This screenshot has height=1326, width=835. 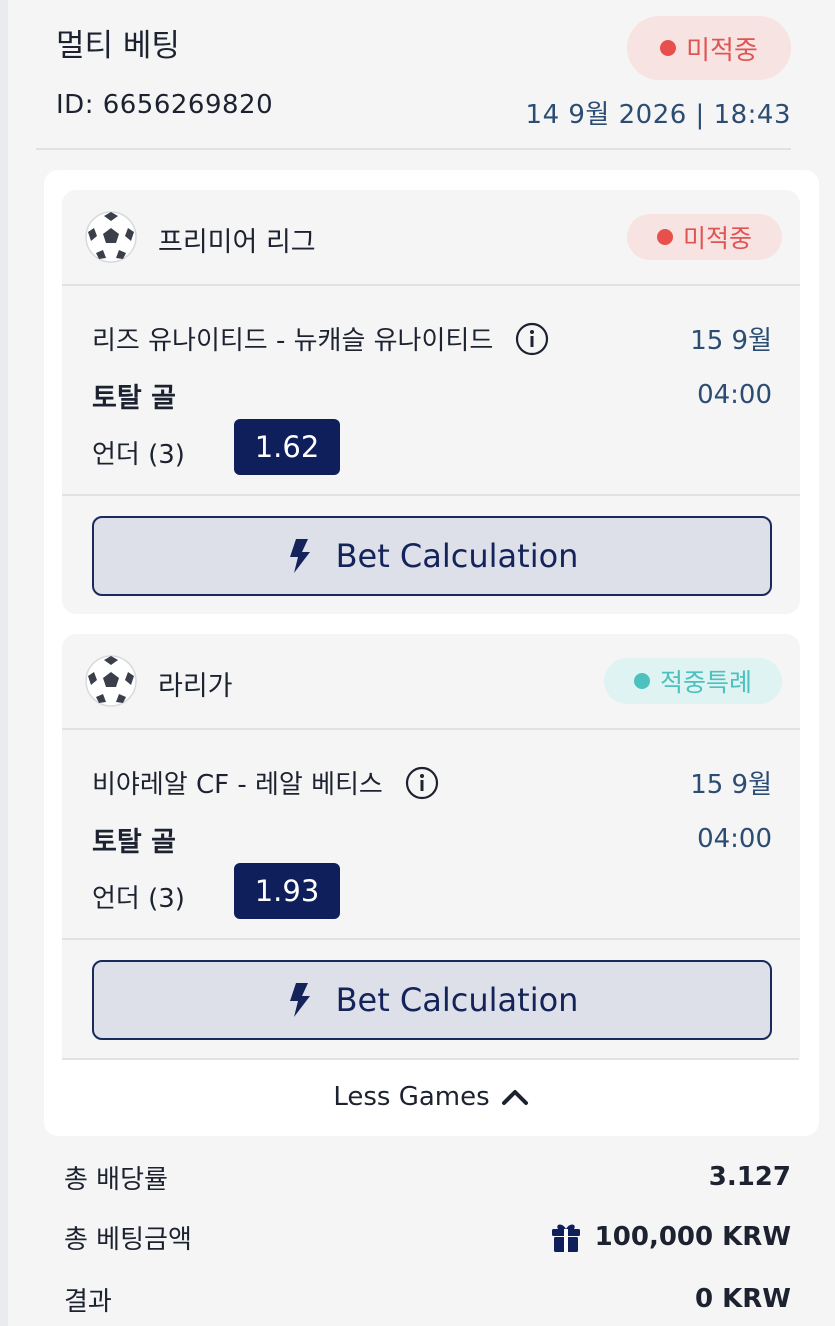 I want to click on league-name: 라리가, so click(x=195, y=686).